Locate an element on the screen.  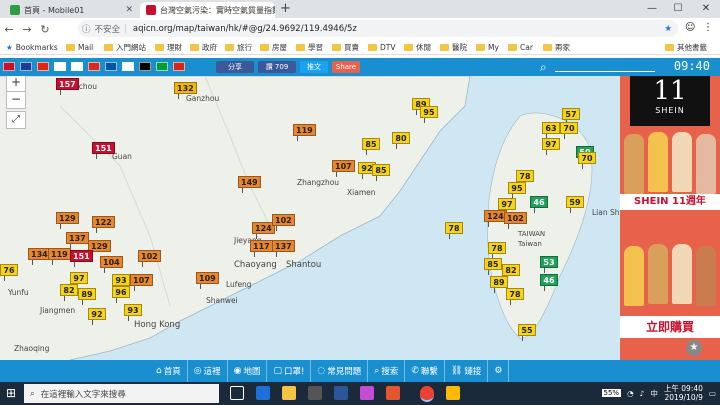
bookmark-item: 入門網站 is located at coordinates (125, 47).